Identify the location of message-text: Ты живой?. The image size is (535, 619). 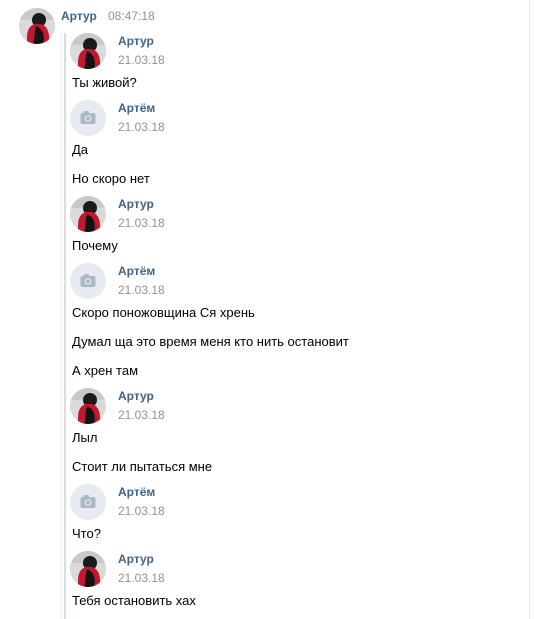
(104, 82).